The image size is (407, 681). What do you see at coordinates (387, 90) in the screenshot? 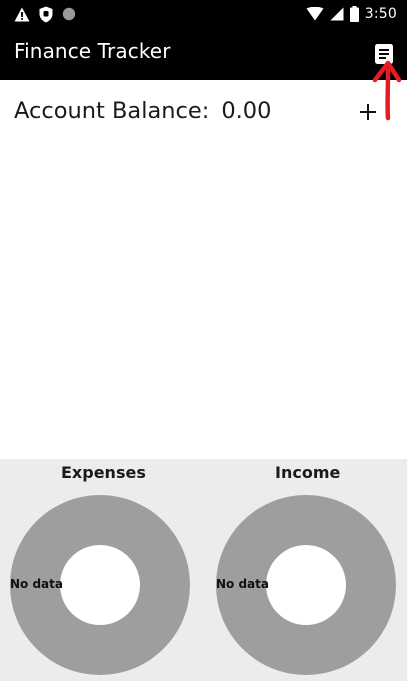
I see `annotation-arrow-icon` at bounding box center [387, 90].